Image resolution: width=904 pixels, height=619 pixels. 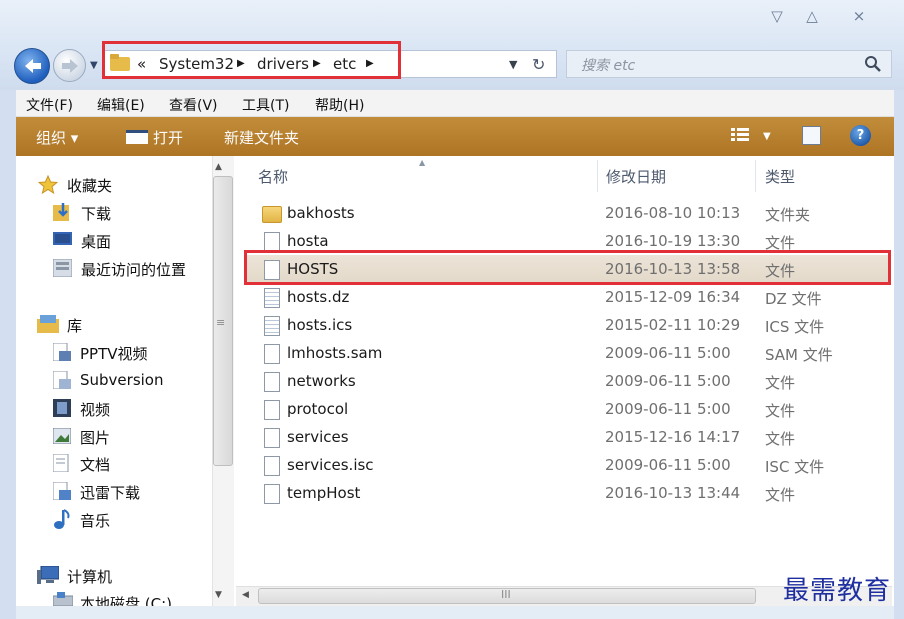 What do you see at coordinates (89, 185) in the screenshot?
I see `nav-favorites: 收藏夹` at bounding box center [89, 185].